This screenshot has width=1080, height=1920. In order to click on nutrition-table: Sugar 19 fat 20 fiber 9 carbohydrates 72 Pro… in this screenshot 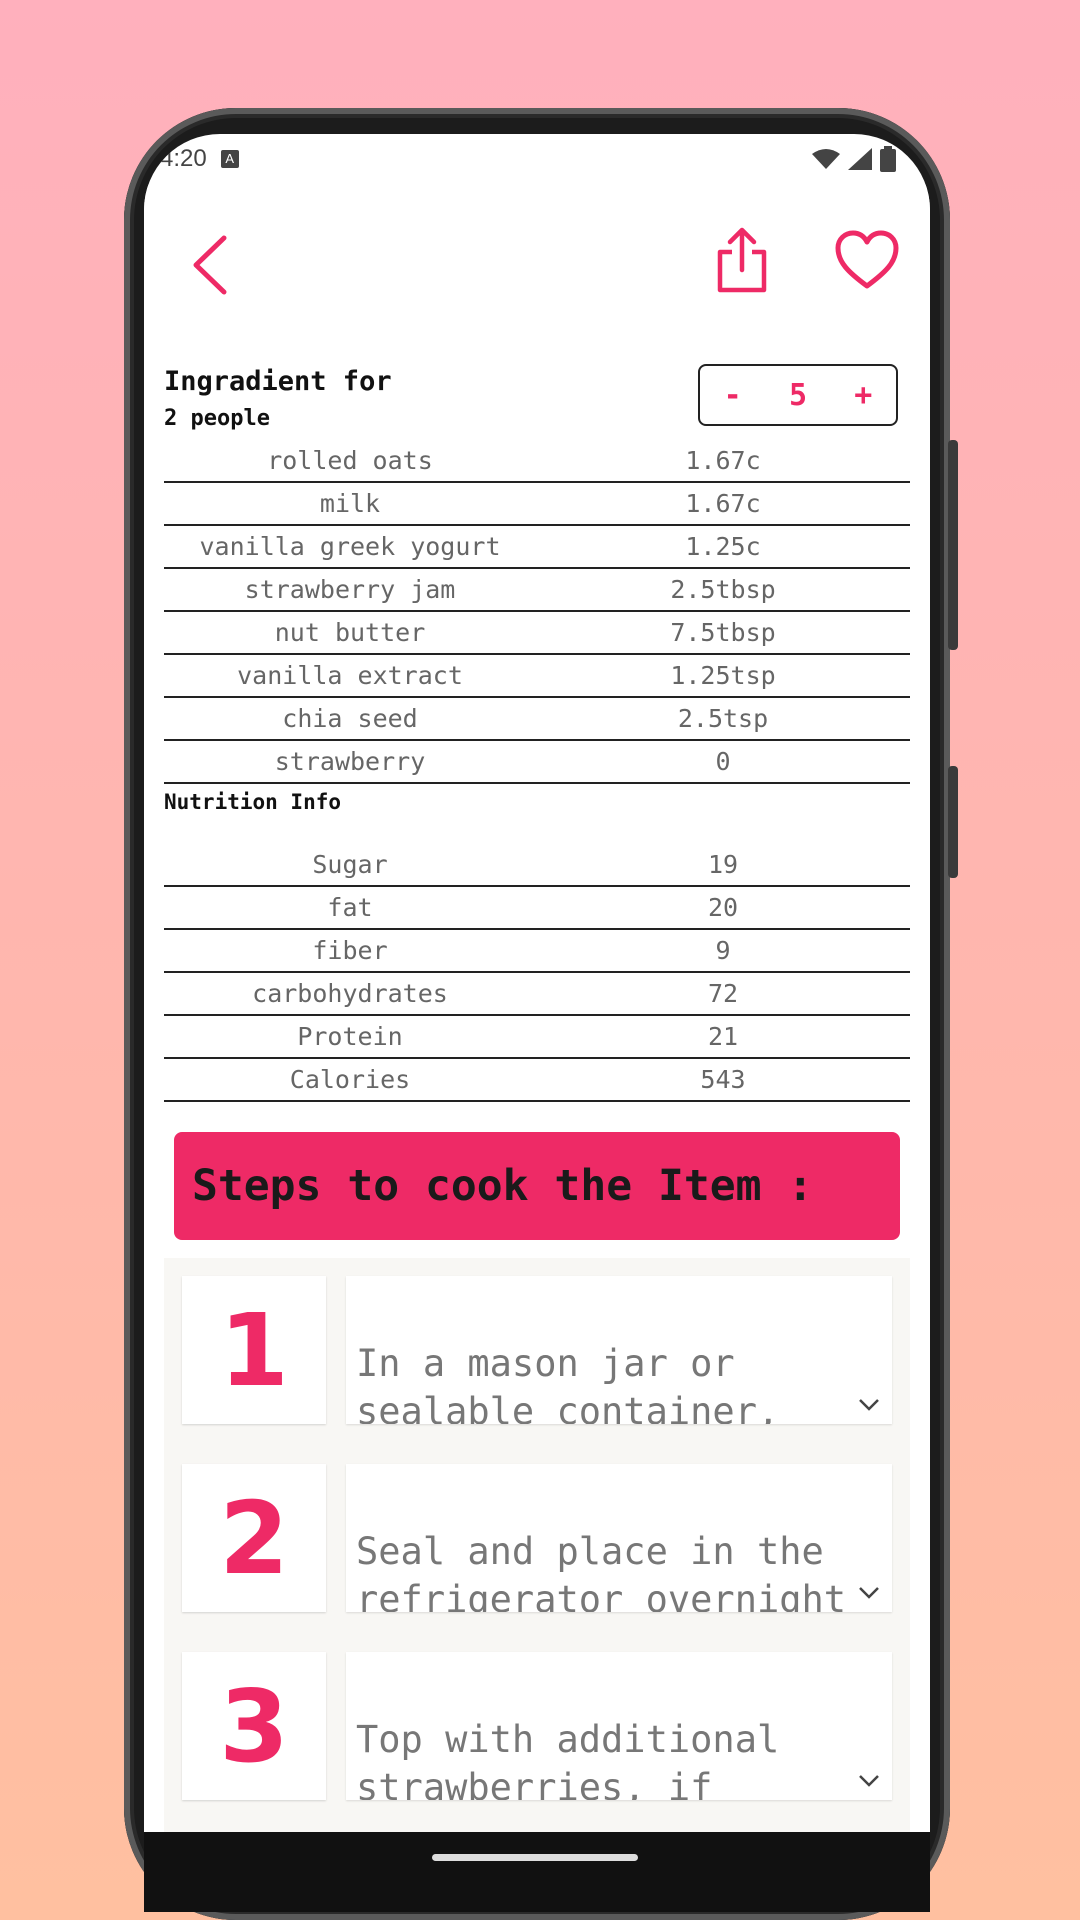, I will do `click(537, 973)`.